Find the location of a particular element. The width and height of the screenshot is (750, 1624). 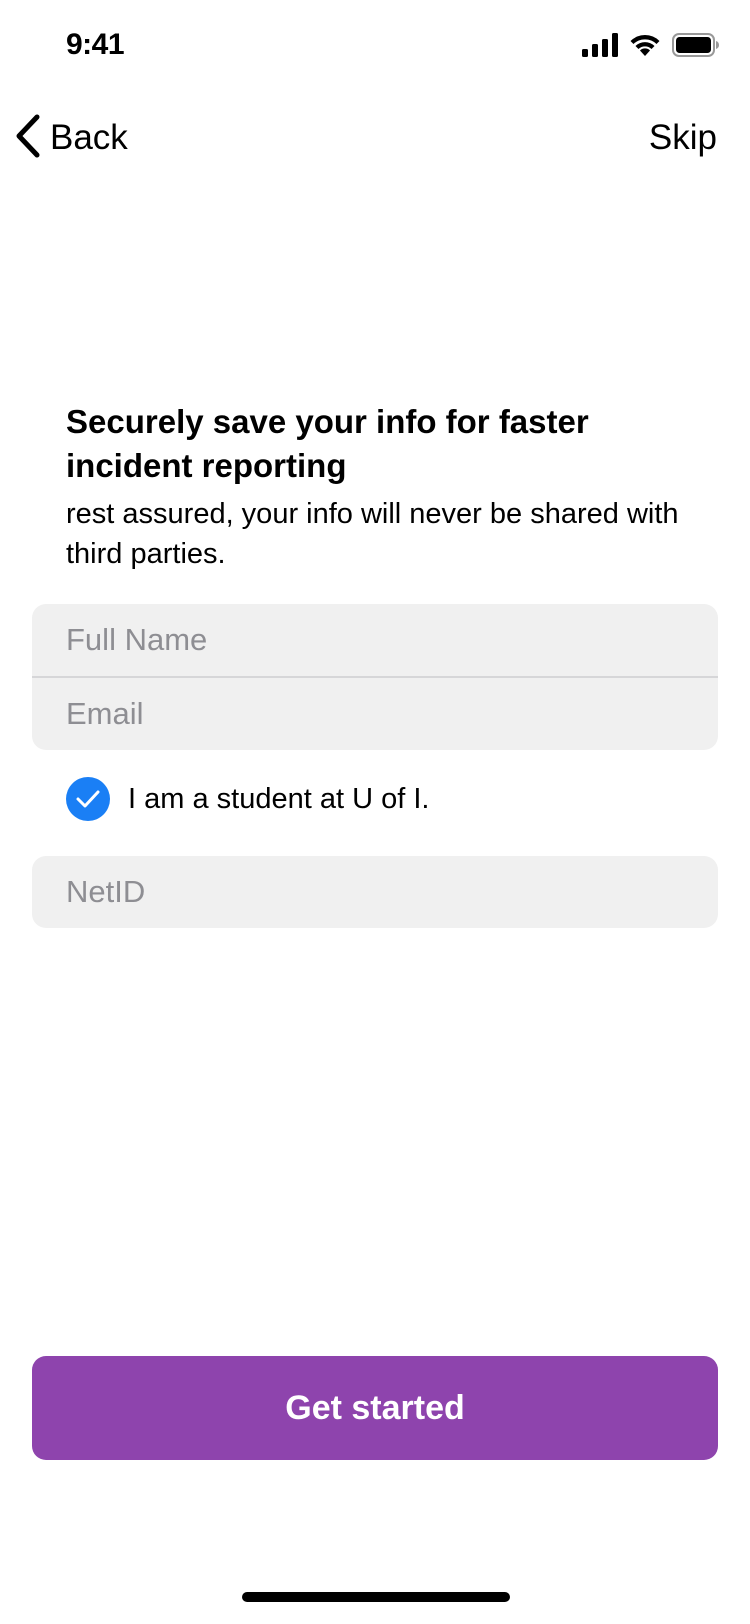

home-indicator is located at coordinates (376, 1597).